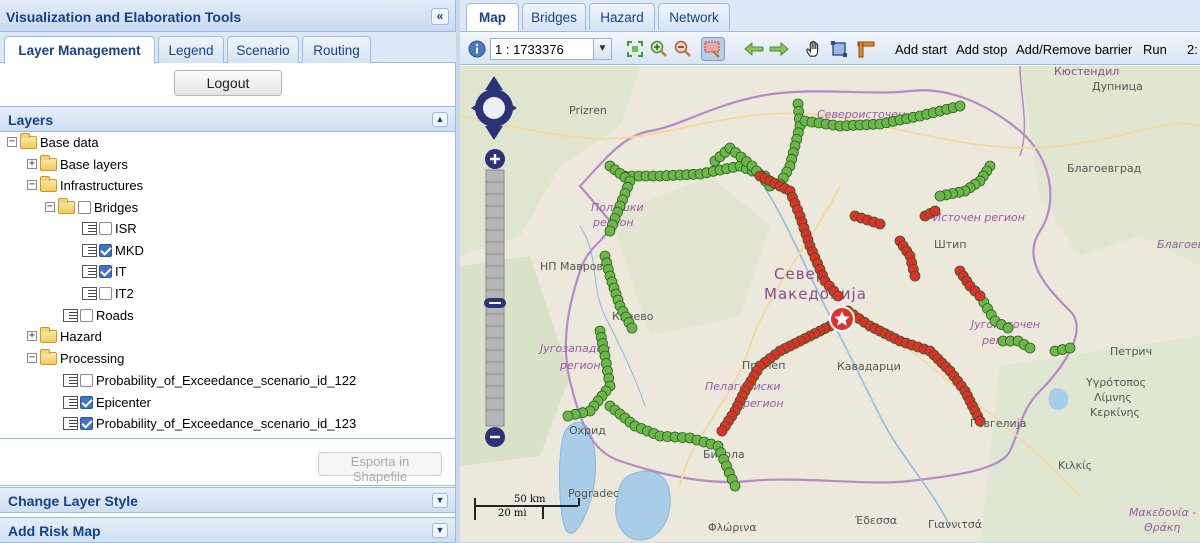 The width and height of the screenshot is (1200, 543). Describe the element at coordinates (842, 319) in the screenshot. I see `epicenter-icon` at that location.